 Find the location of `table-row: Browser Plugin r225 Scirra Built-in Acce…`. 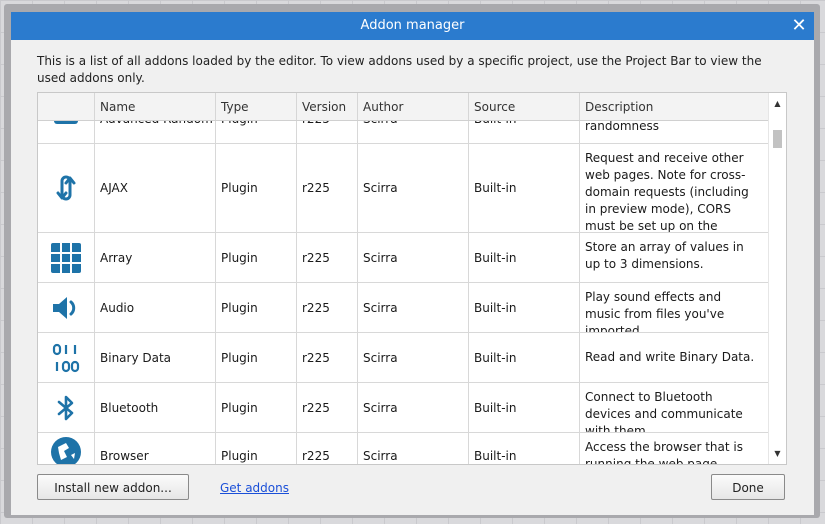

table-row: Browser Plugin r225 Scirra Built-in Acce… is located at coordinates (403, 448).